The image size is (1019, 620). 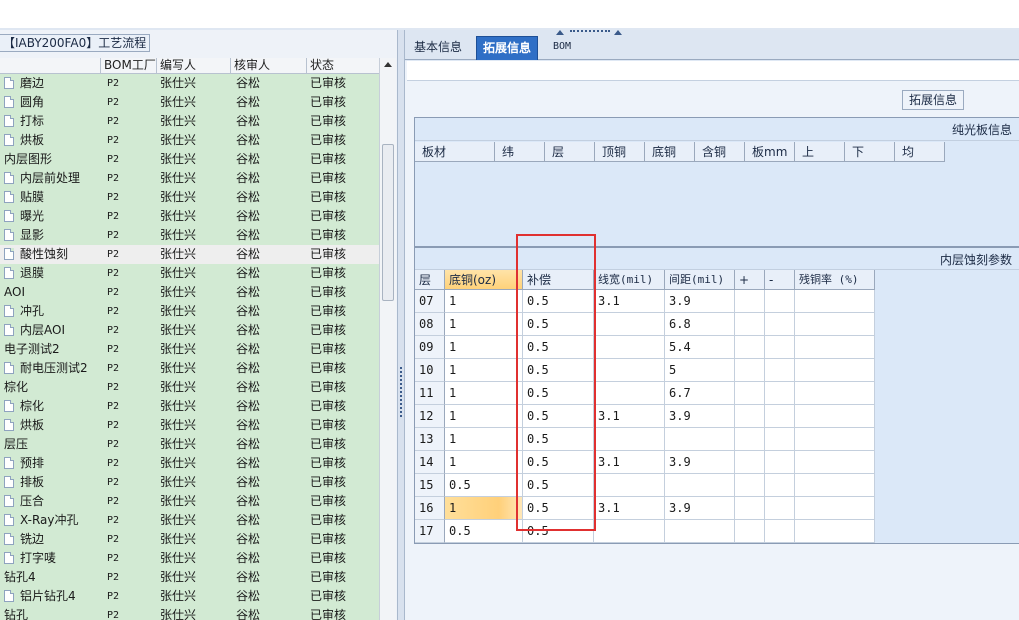 What do you see at coordinates (189, 102) in the screenshot?
I see `list-item: 圆角 P2 张仕兴 谷松 已审核` at bounding box center [189, 102].